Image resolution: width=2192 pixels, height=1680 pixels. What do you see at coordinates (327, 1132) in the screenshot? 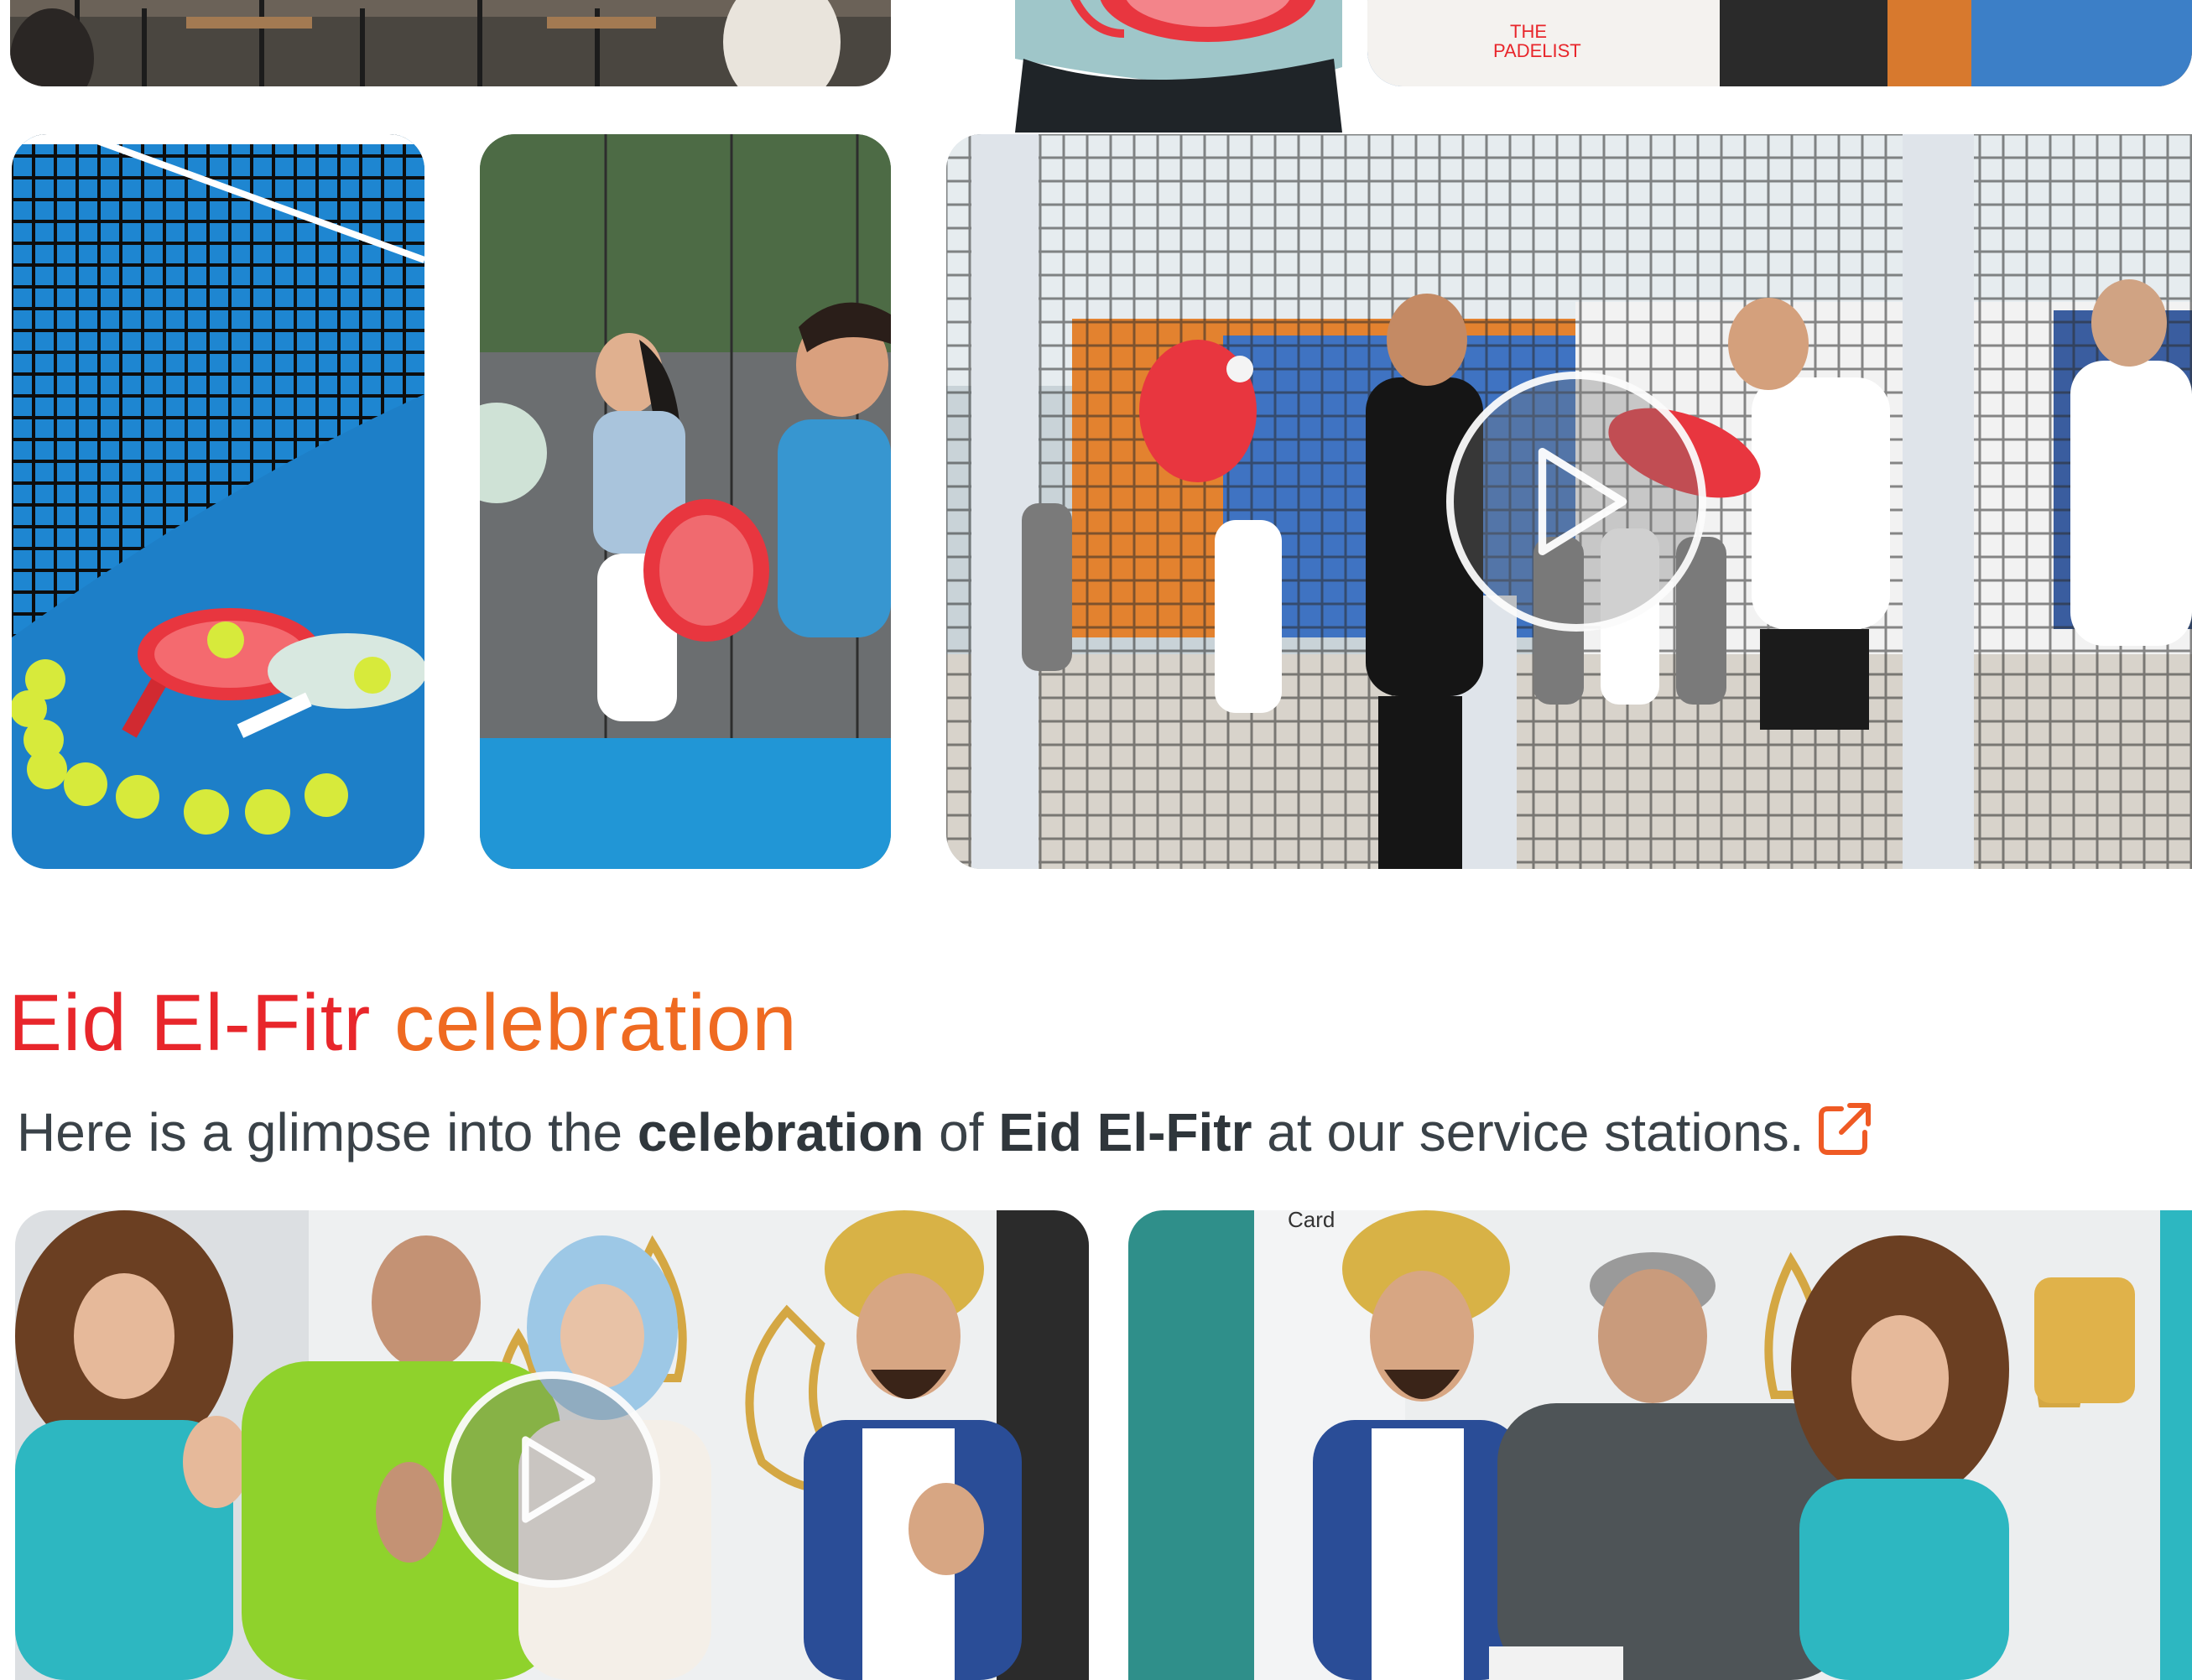
I see `intro-text-start: Here is a glimpse into the` at bounding box center [327, 1132].